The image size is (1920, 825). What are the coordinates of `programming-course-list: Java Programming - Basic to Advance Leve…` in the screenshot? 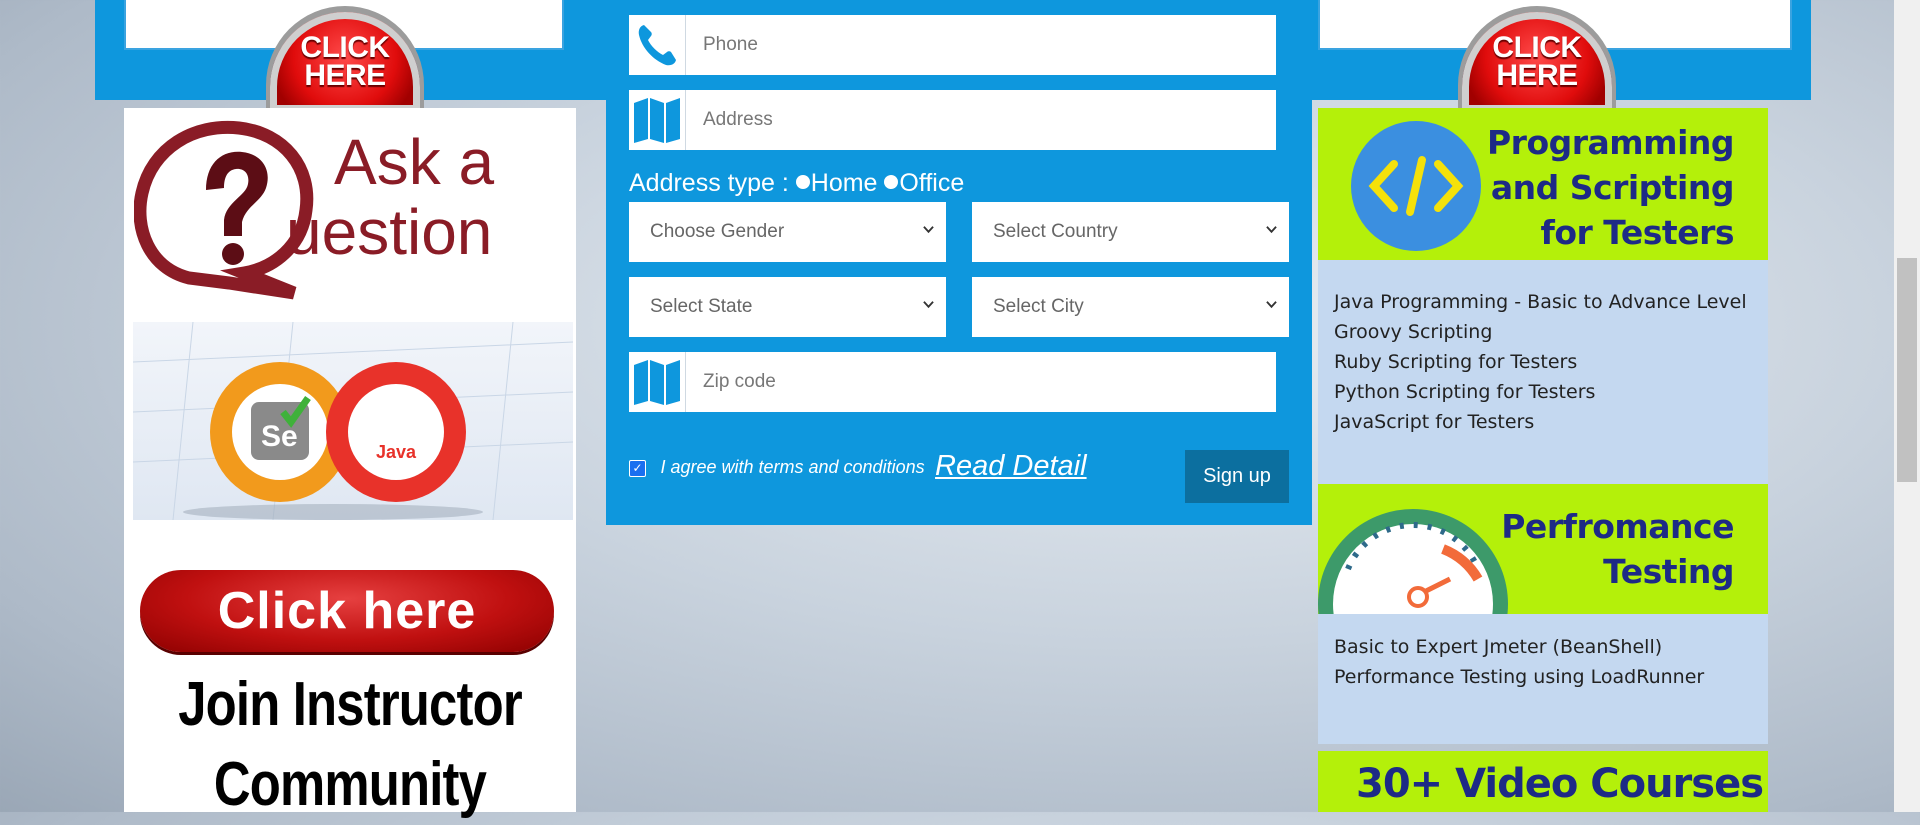 It's located at (1543, 372).